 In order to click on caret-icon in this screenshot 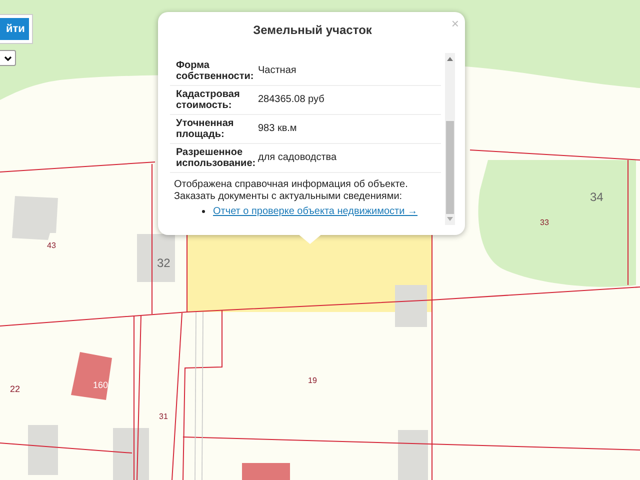, I will do `click(8, 58)`.